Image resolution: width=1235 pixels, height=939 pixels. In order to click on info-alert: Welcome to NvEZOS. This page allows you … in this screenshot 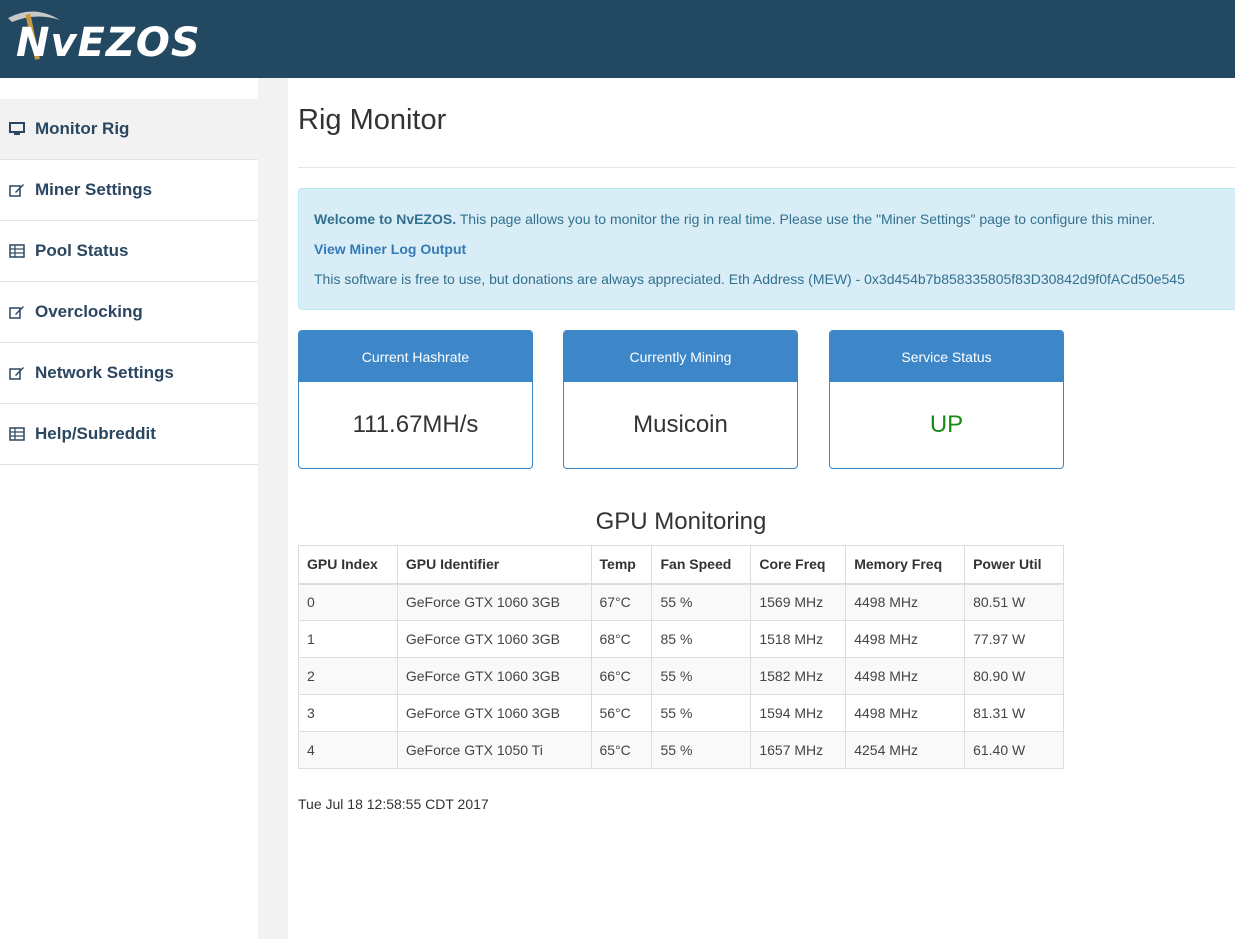, I will do `click(766, 249)`.